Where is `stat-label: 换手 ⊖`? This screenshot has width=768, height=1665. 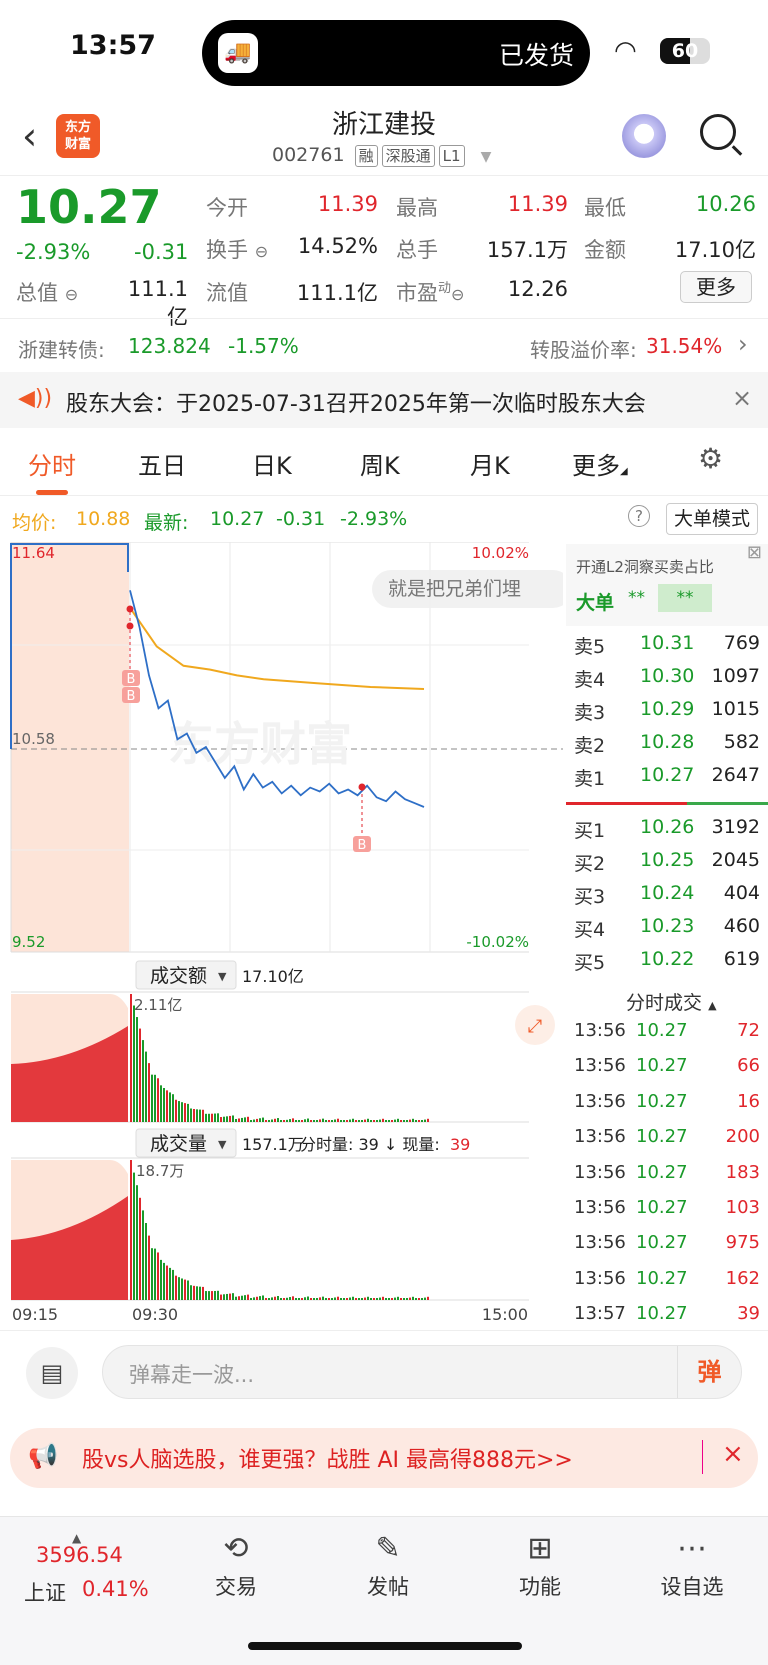
stat-label: 换手 ⊖ is located at coordinates (237, 250).